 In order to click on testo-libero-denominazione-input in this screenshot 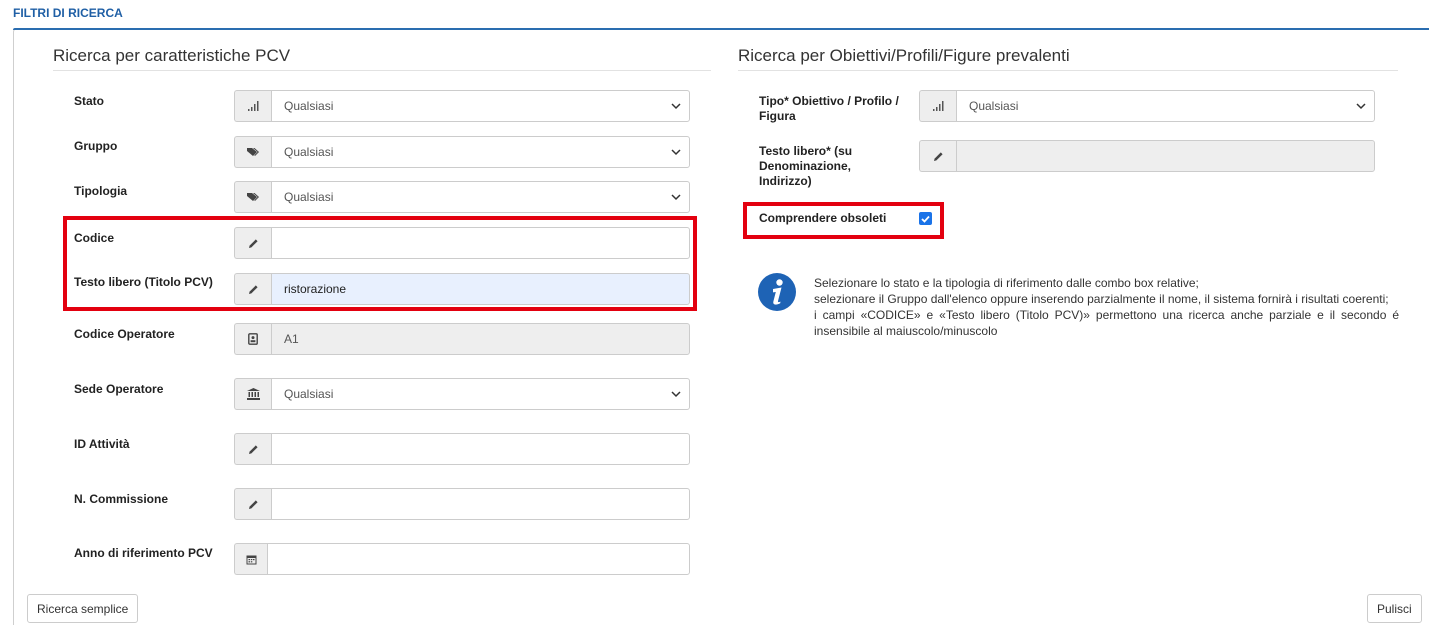, I will do `click(1165, 156)`.